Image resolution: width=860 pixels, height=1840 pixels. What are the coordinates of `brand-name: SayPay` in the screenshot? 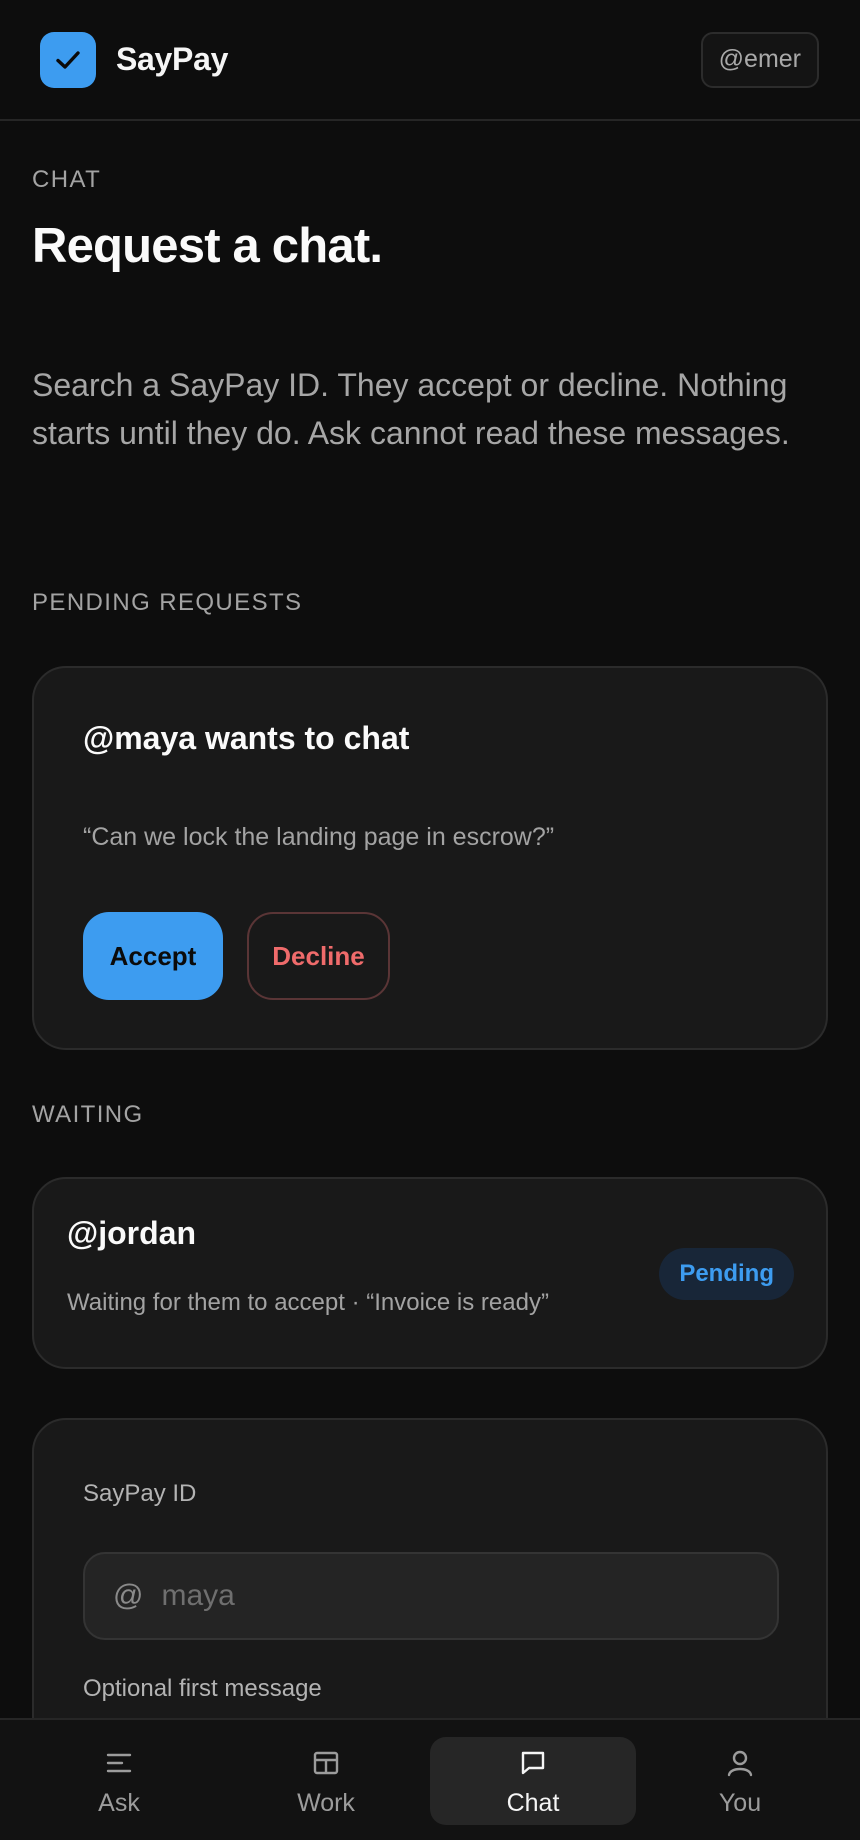 It's located at (172, 59).